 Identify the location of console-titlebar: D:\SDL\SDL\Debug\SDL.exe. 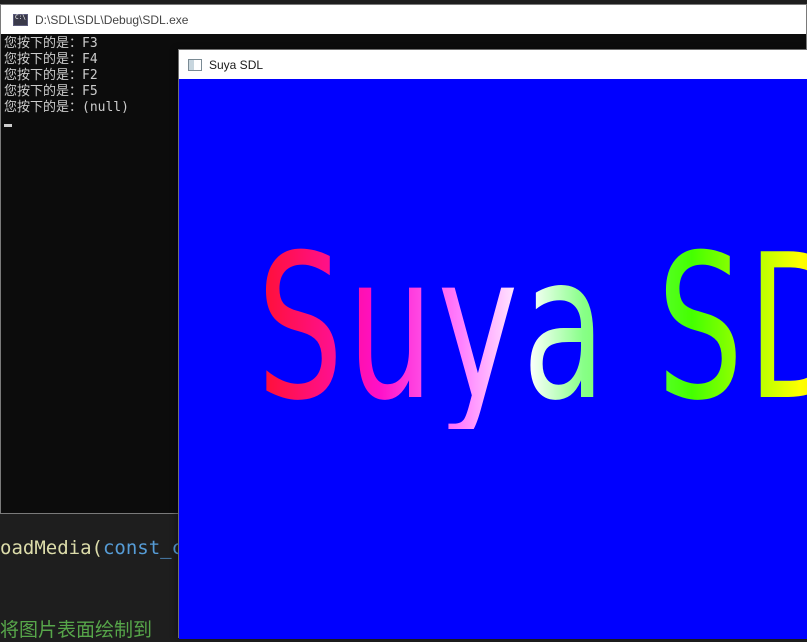
(403, 19).